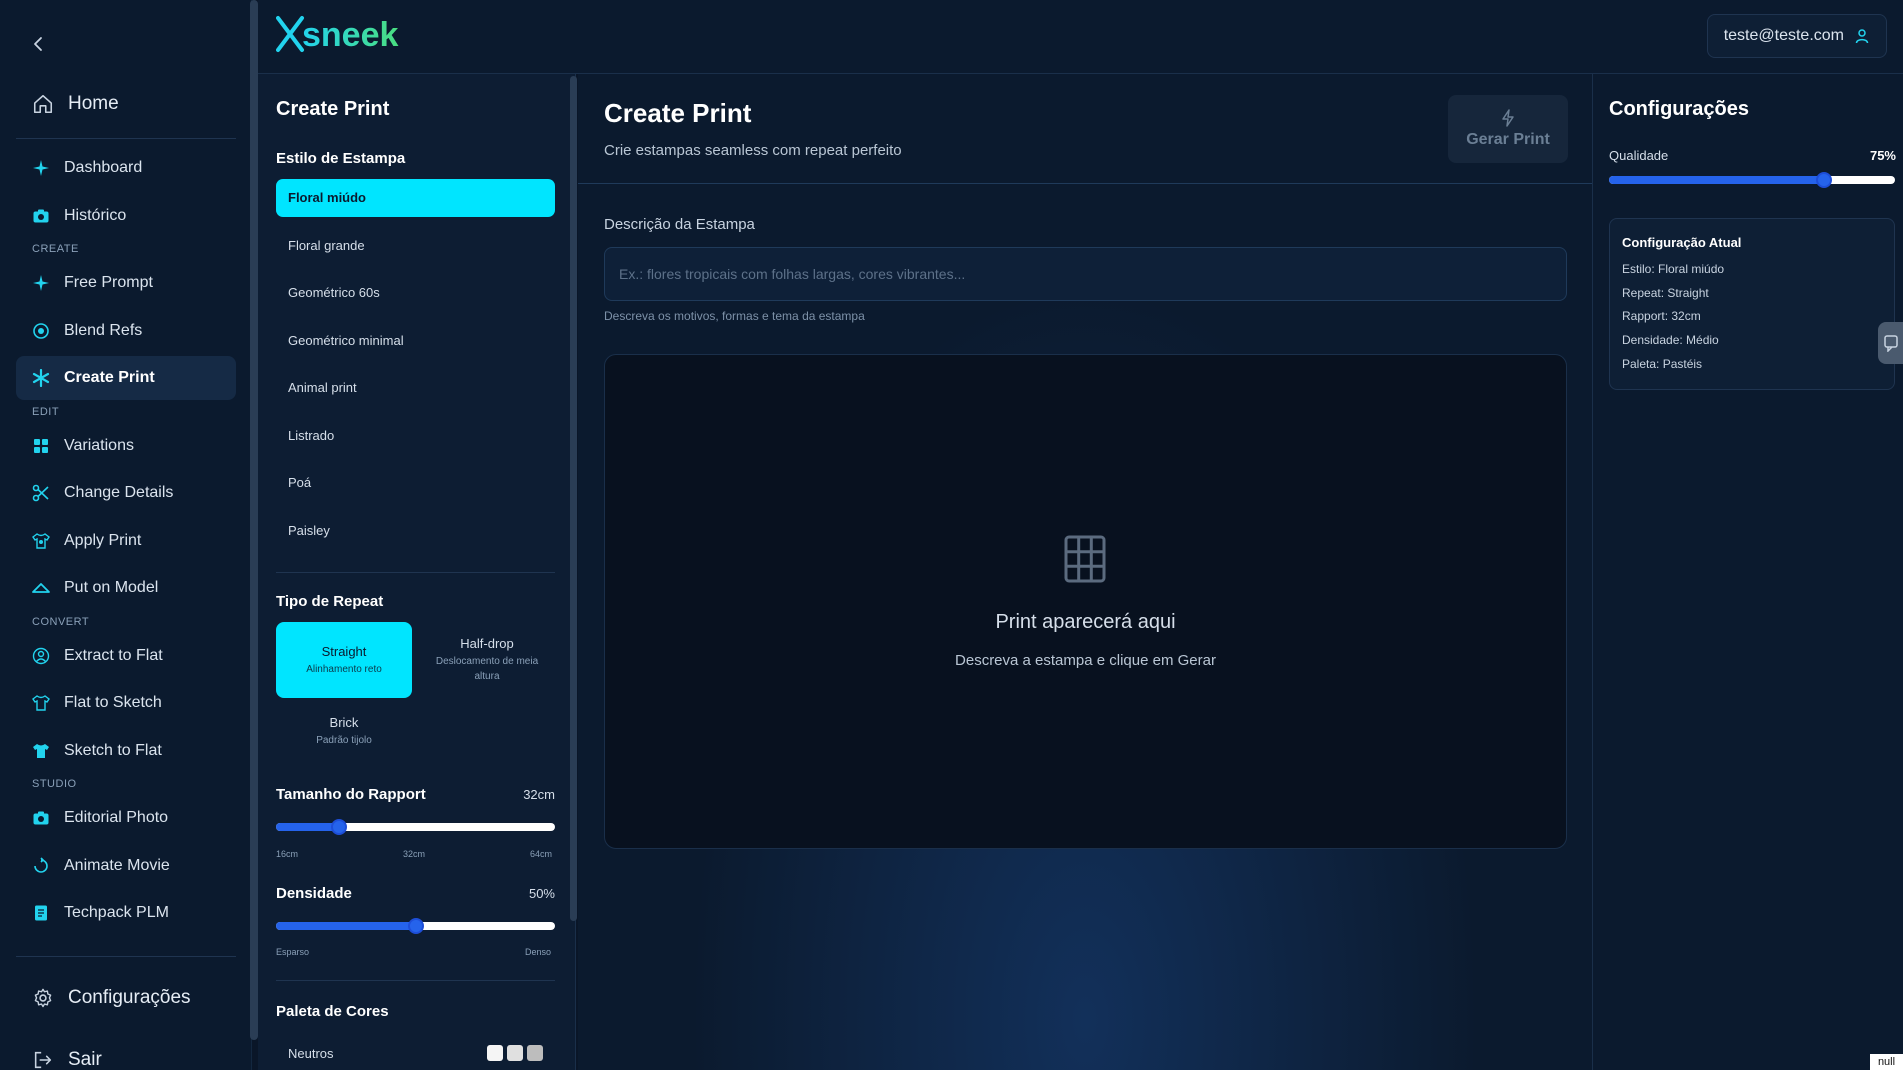  I want to click on quality-slider, so click(1752, 180).